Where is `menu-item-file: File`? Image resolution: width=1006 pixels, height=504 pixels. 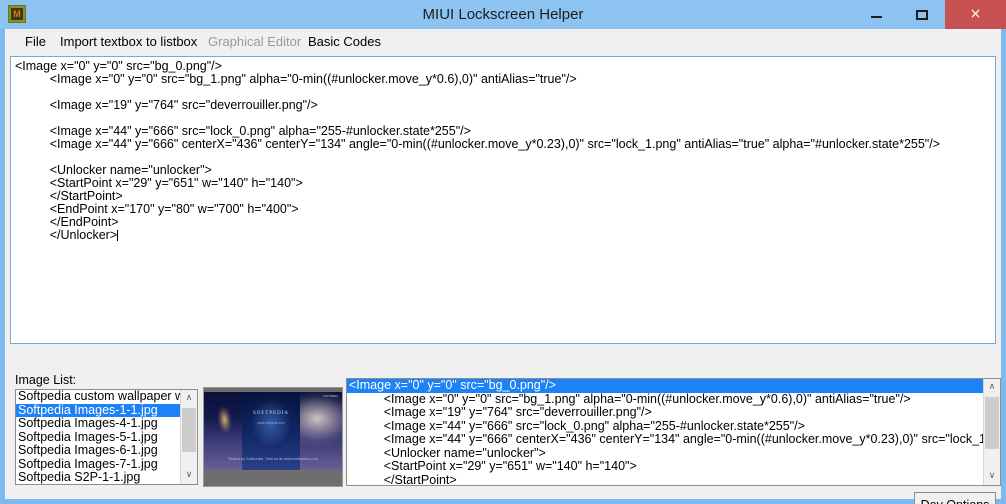 menu-item-file: File is located at coordinates (35, 41).